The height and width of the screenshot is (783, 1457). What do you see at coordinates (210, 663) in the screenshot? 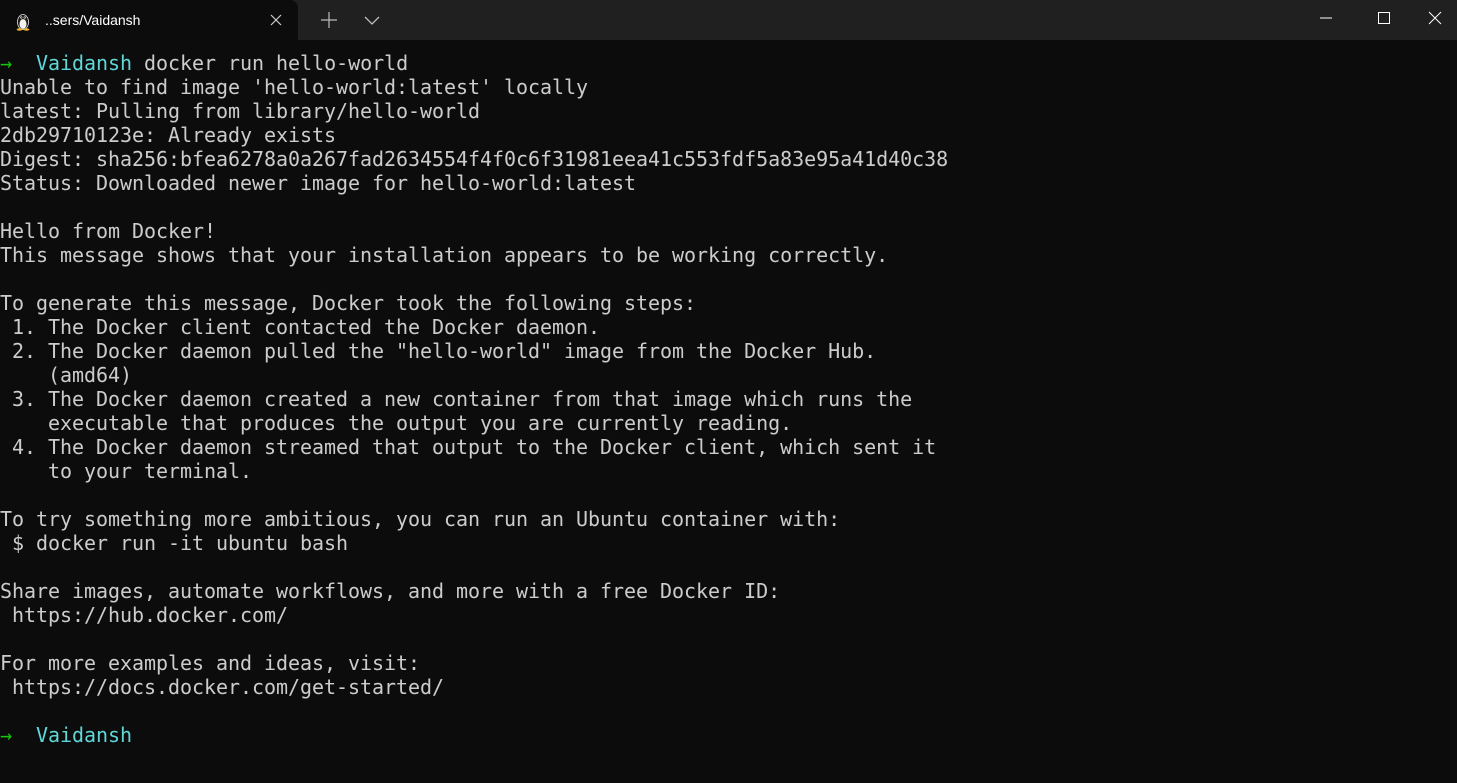
I see `output-line: For more examples and ideas, visit:` at bounding box center [210, 663].